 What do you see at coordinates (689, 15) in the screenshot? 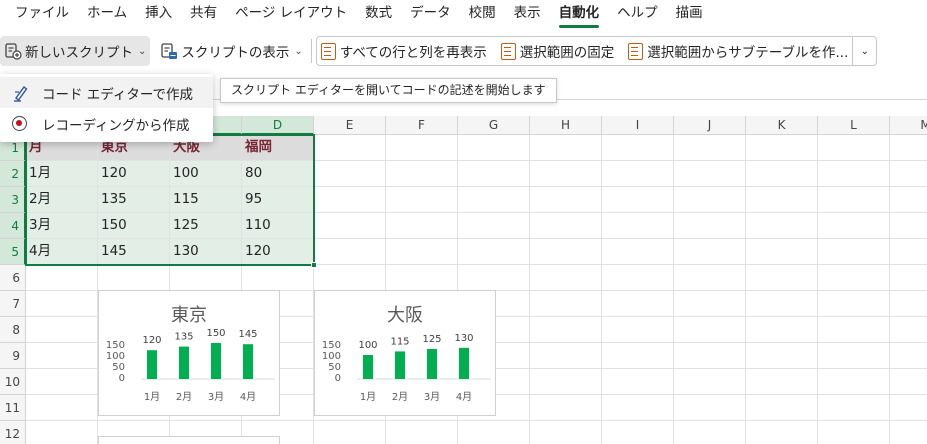
I see `tab-11: 描画` at bounding box center [689, 15].